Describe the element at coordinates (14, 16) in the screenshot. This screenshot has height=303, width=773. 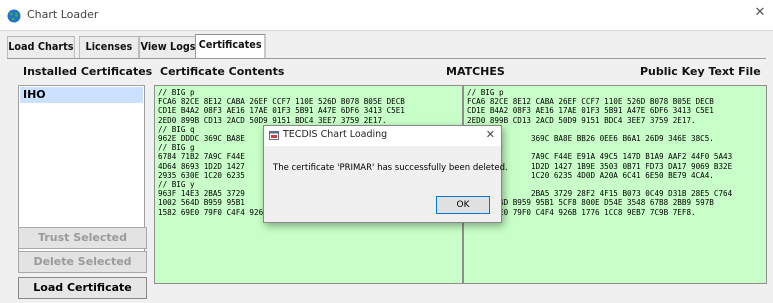
I see `globe-icon` at that location.